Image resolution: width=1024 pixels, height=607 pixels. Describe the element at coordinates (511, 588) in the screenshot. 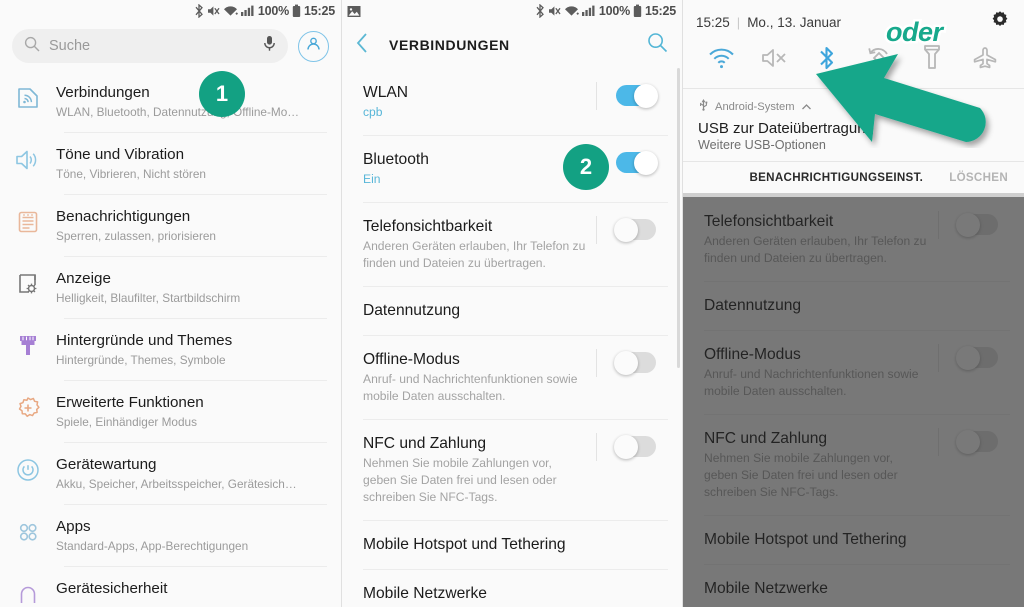

I see `connection-row-mobile-netzwerke: Mobile Netzwerke` at that location.